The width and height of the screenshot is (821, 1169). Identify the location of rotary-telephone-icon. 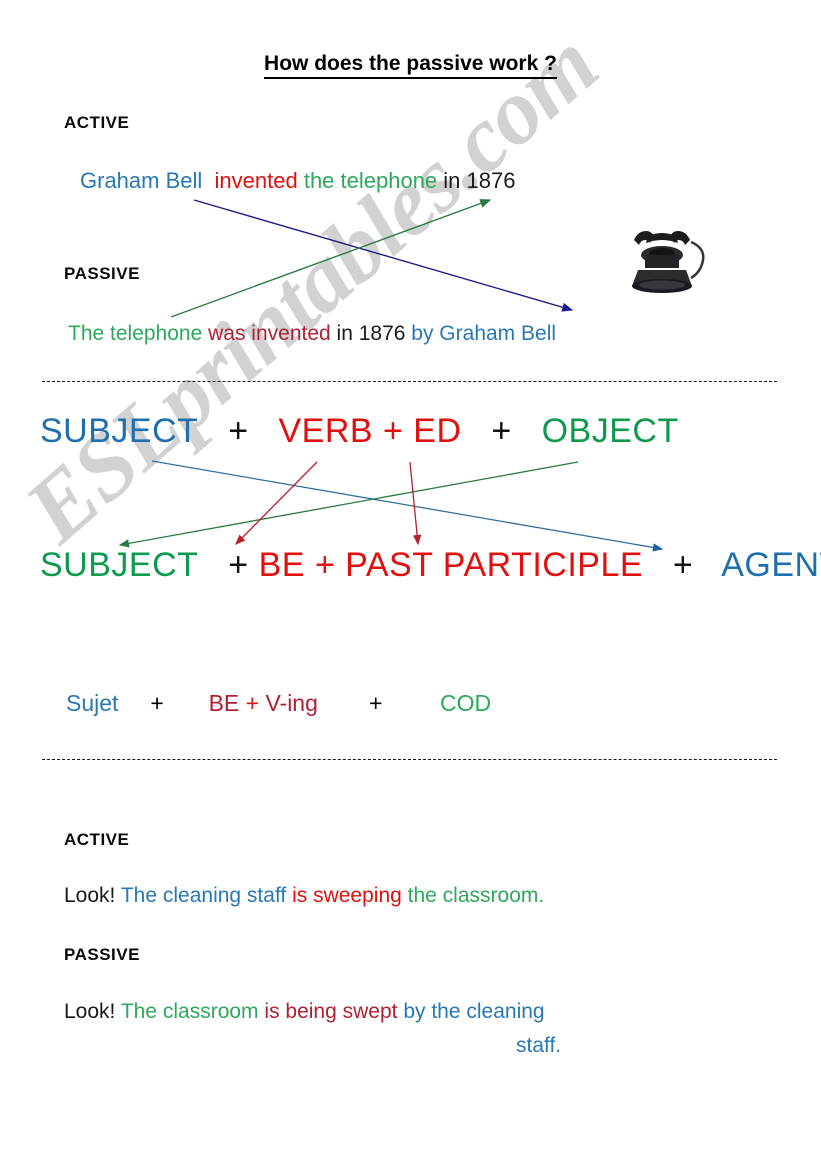
(668, 262).